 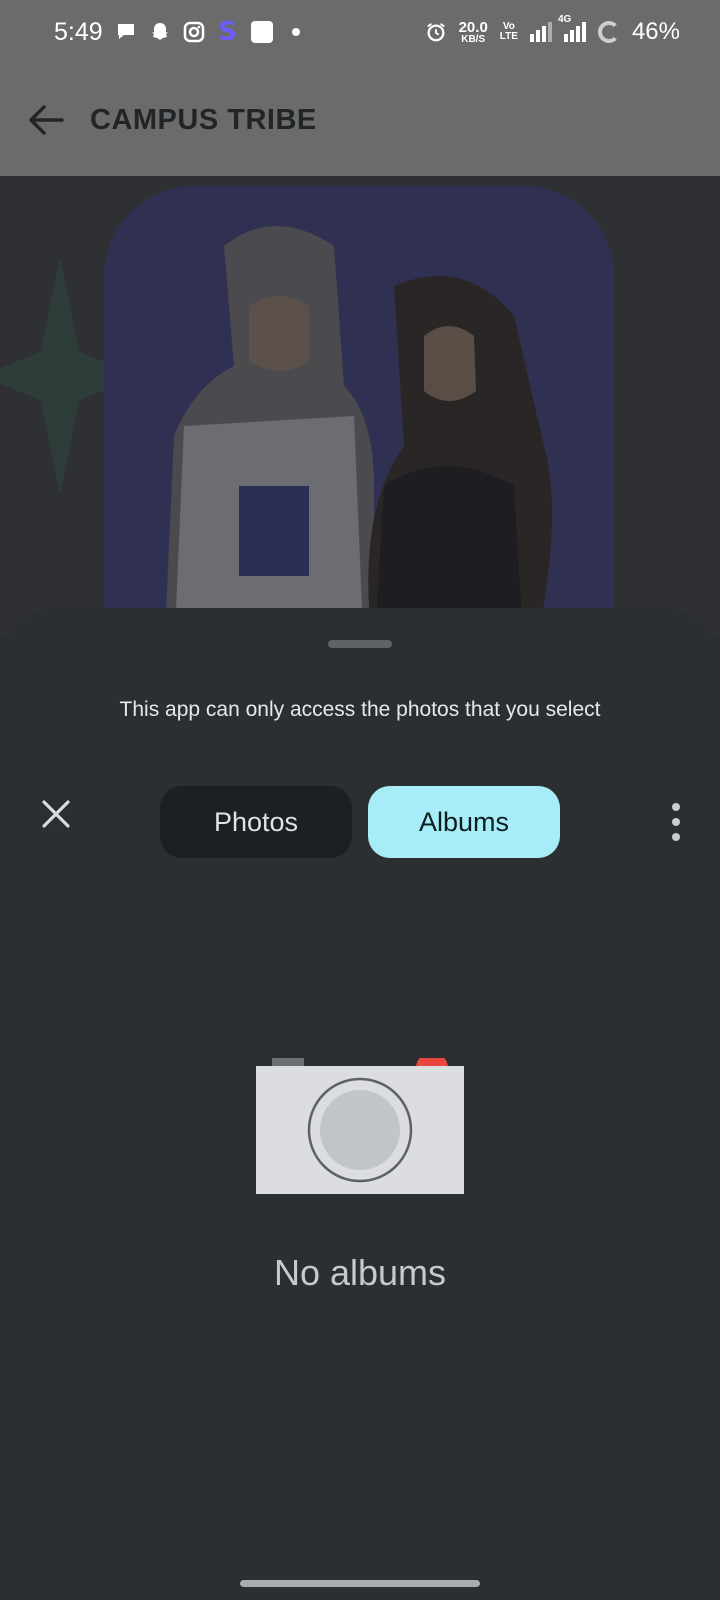 I want to click on signal-4g-icon: 4G, so click(x=572, y=28).